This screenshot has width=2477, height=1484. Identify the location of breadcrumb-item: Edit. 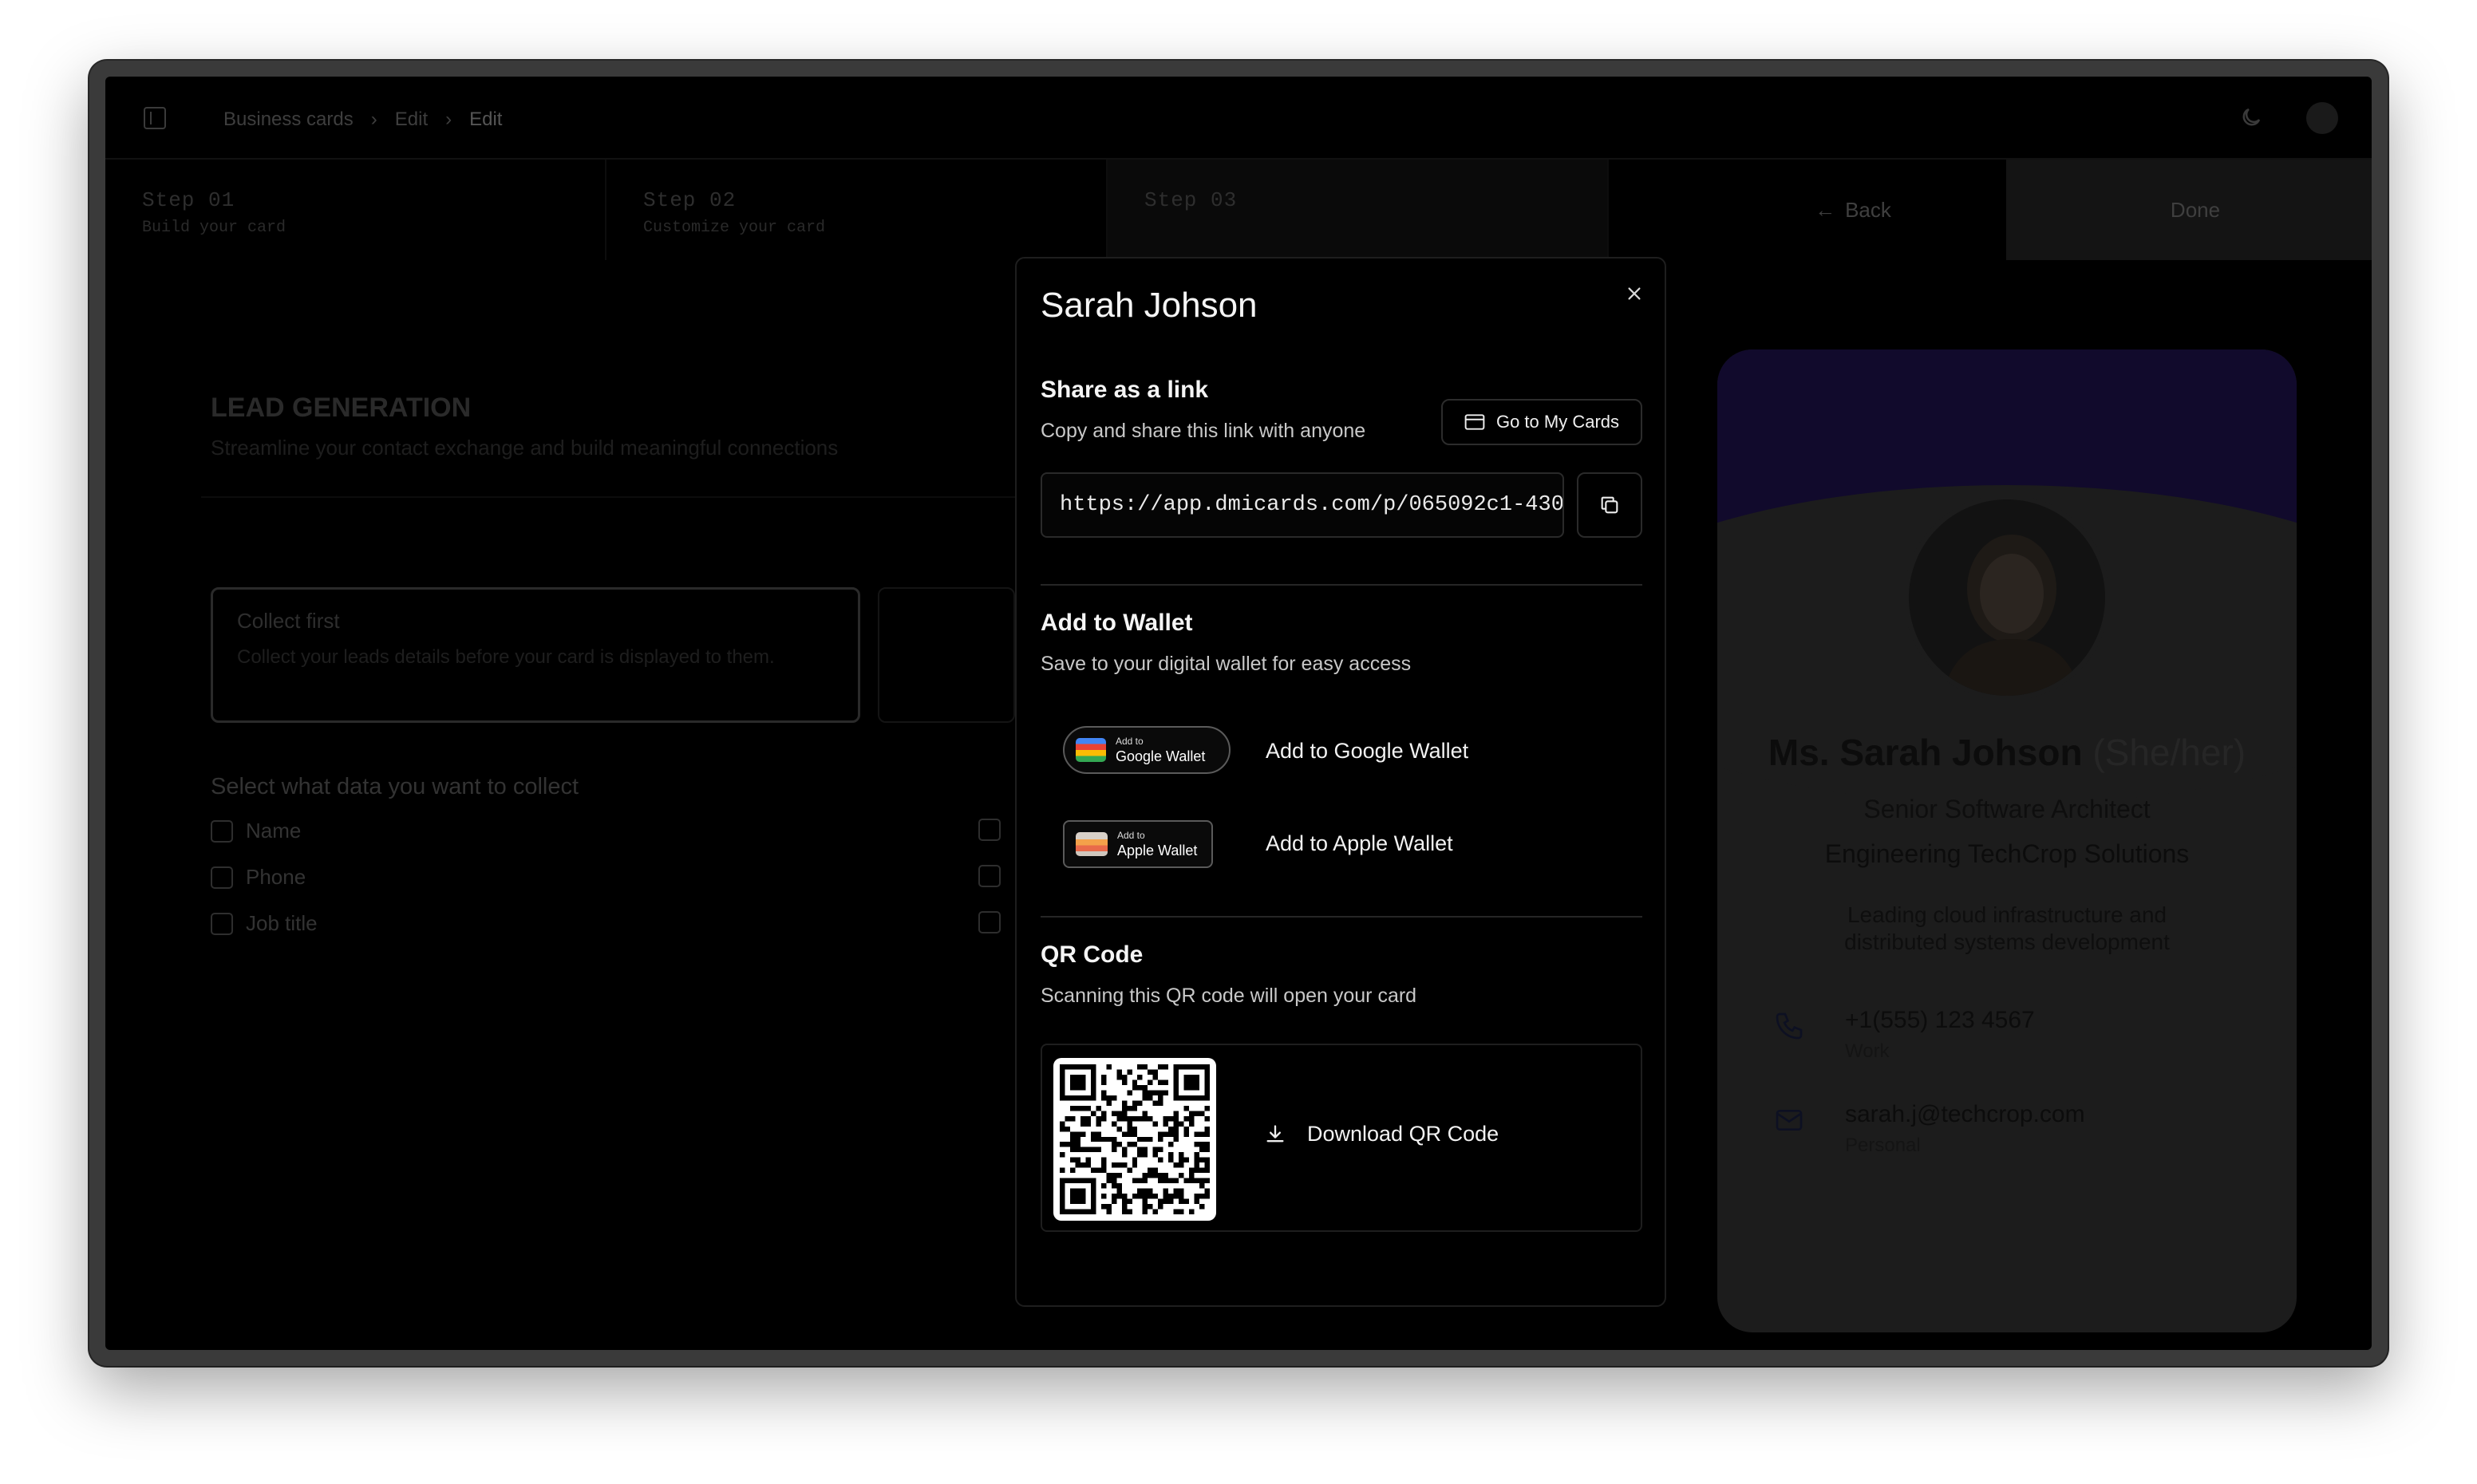
(411, 120).